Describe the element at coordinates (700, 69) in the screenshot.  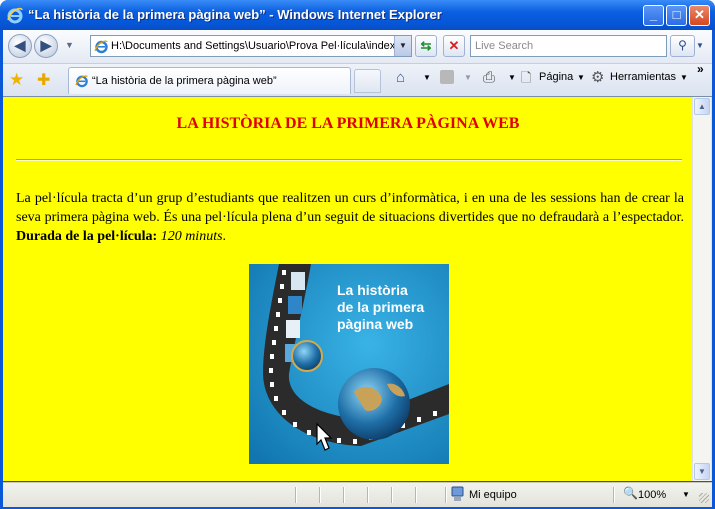
I see `chevron-more-icon: »` at that location.